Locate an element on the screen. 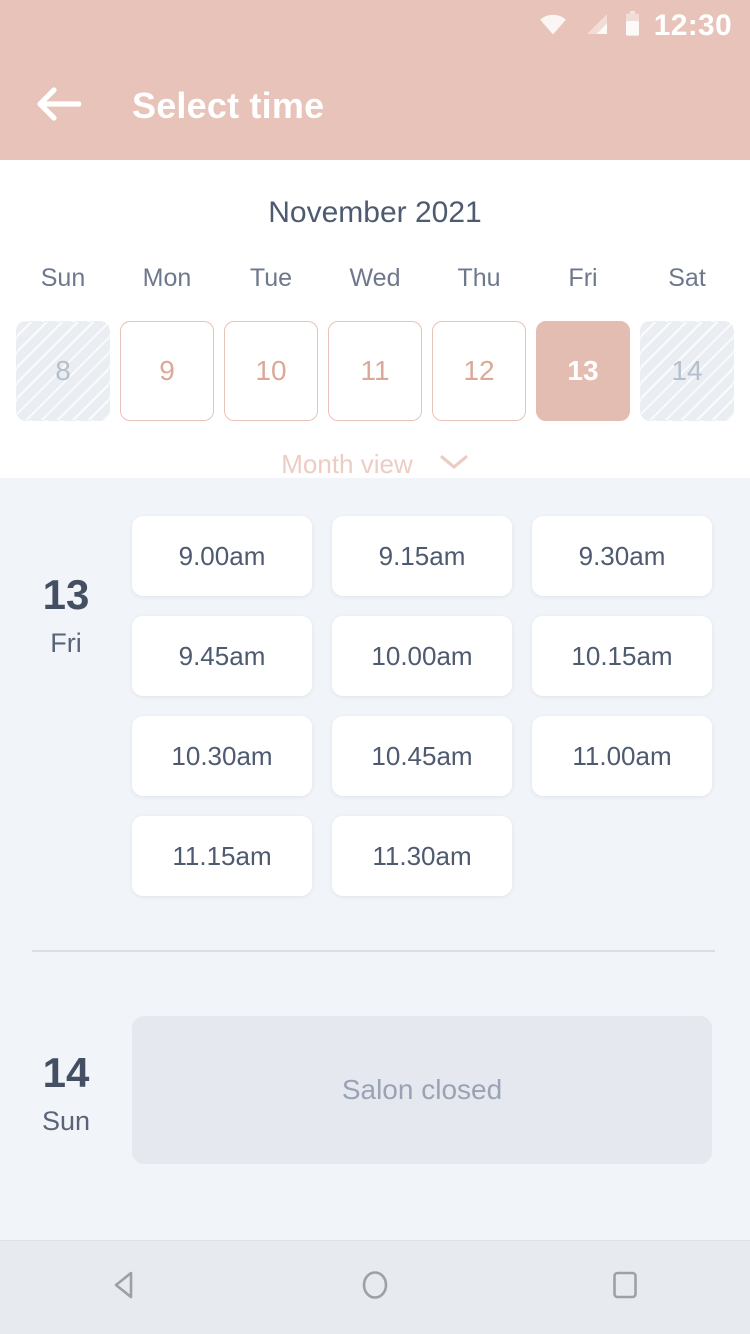 The width and height of the screenshot is (750, 1334). time-slot-button: 10.00am is located at coordinates (422, 656).